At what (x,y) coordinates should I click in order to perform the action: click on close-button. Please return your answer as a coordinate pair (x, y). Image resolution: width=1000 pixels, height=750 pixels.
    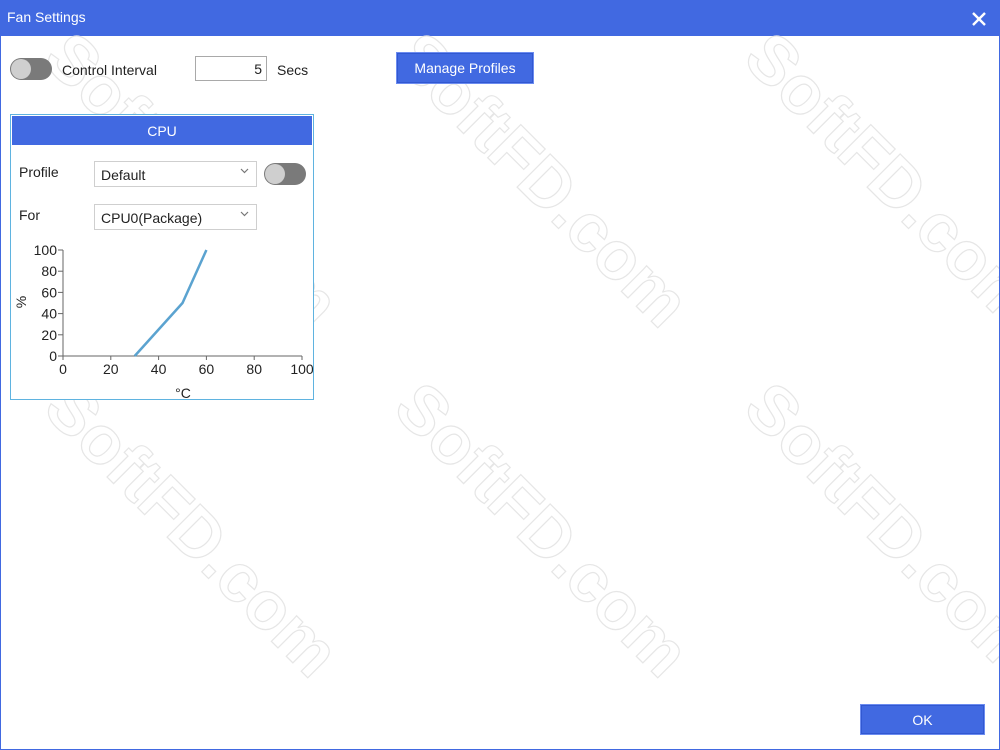
    Looking at the image, I should click on (979, 18).